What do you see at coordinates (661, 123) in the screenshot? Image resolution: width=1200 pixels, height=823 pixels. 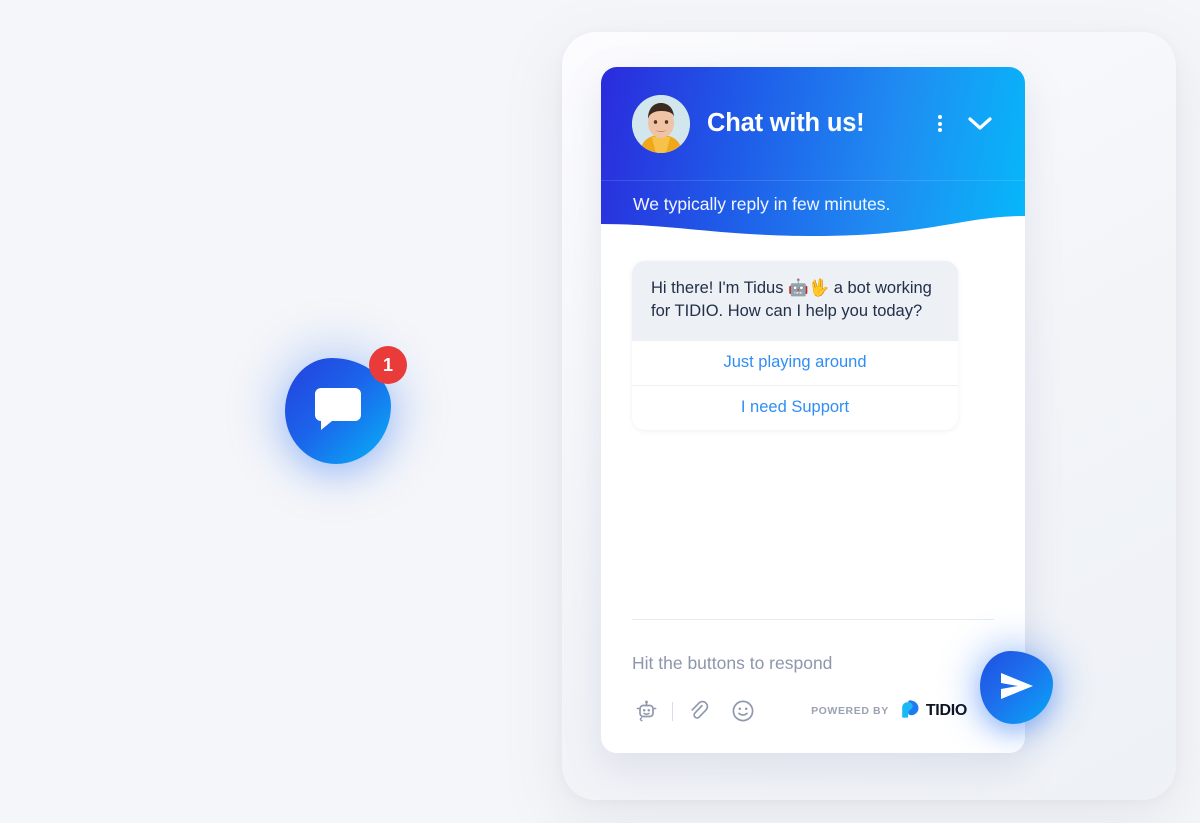 I see `avatar` at bounding box center [661, 123].